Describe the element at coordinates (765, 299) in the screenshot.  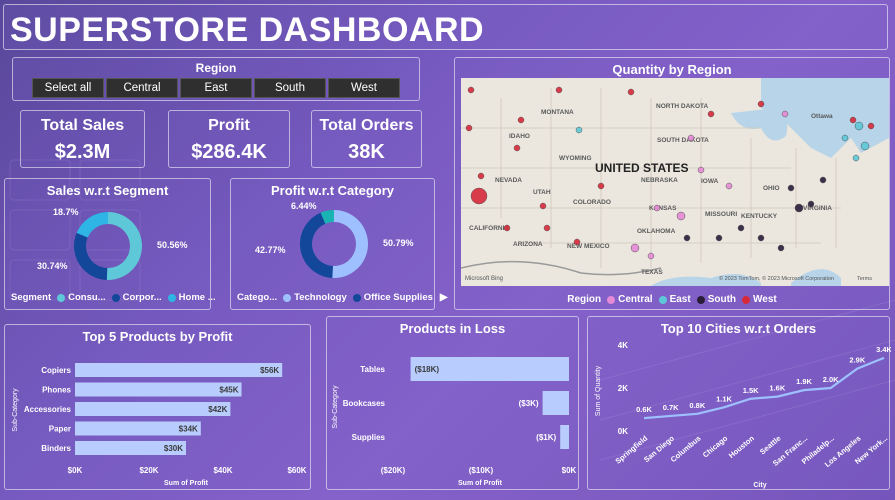
I see `legend-item: West` at that location.